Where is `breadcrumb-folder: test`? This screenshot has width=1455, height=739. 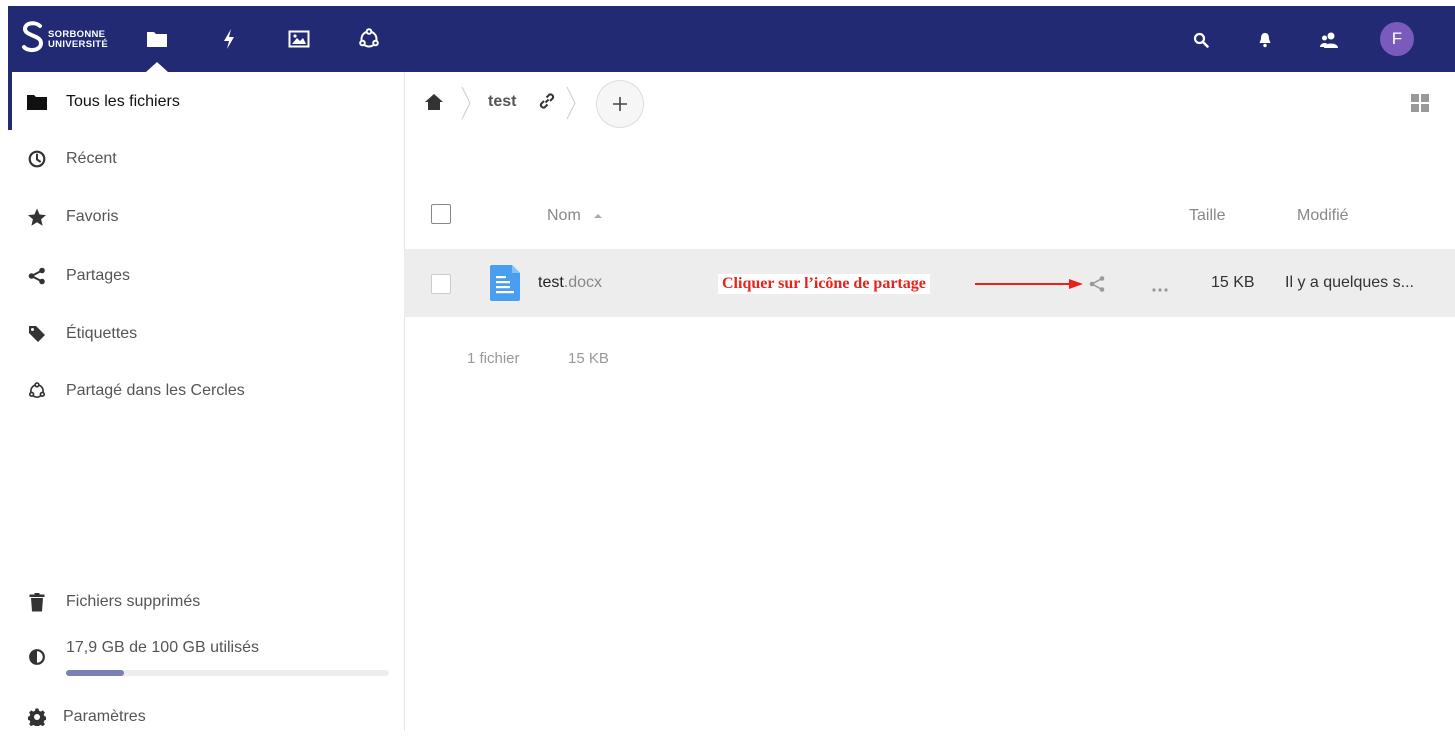 breadcrumb-folder: test is located at coordinates (502, 102).